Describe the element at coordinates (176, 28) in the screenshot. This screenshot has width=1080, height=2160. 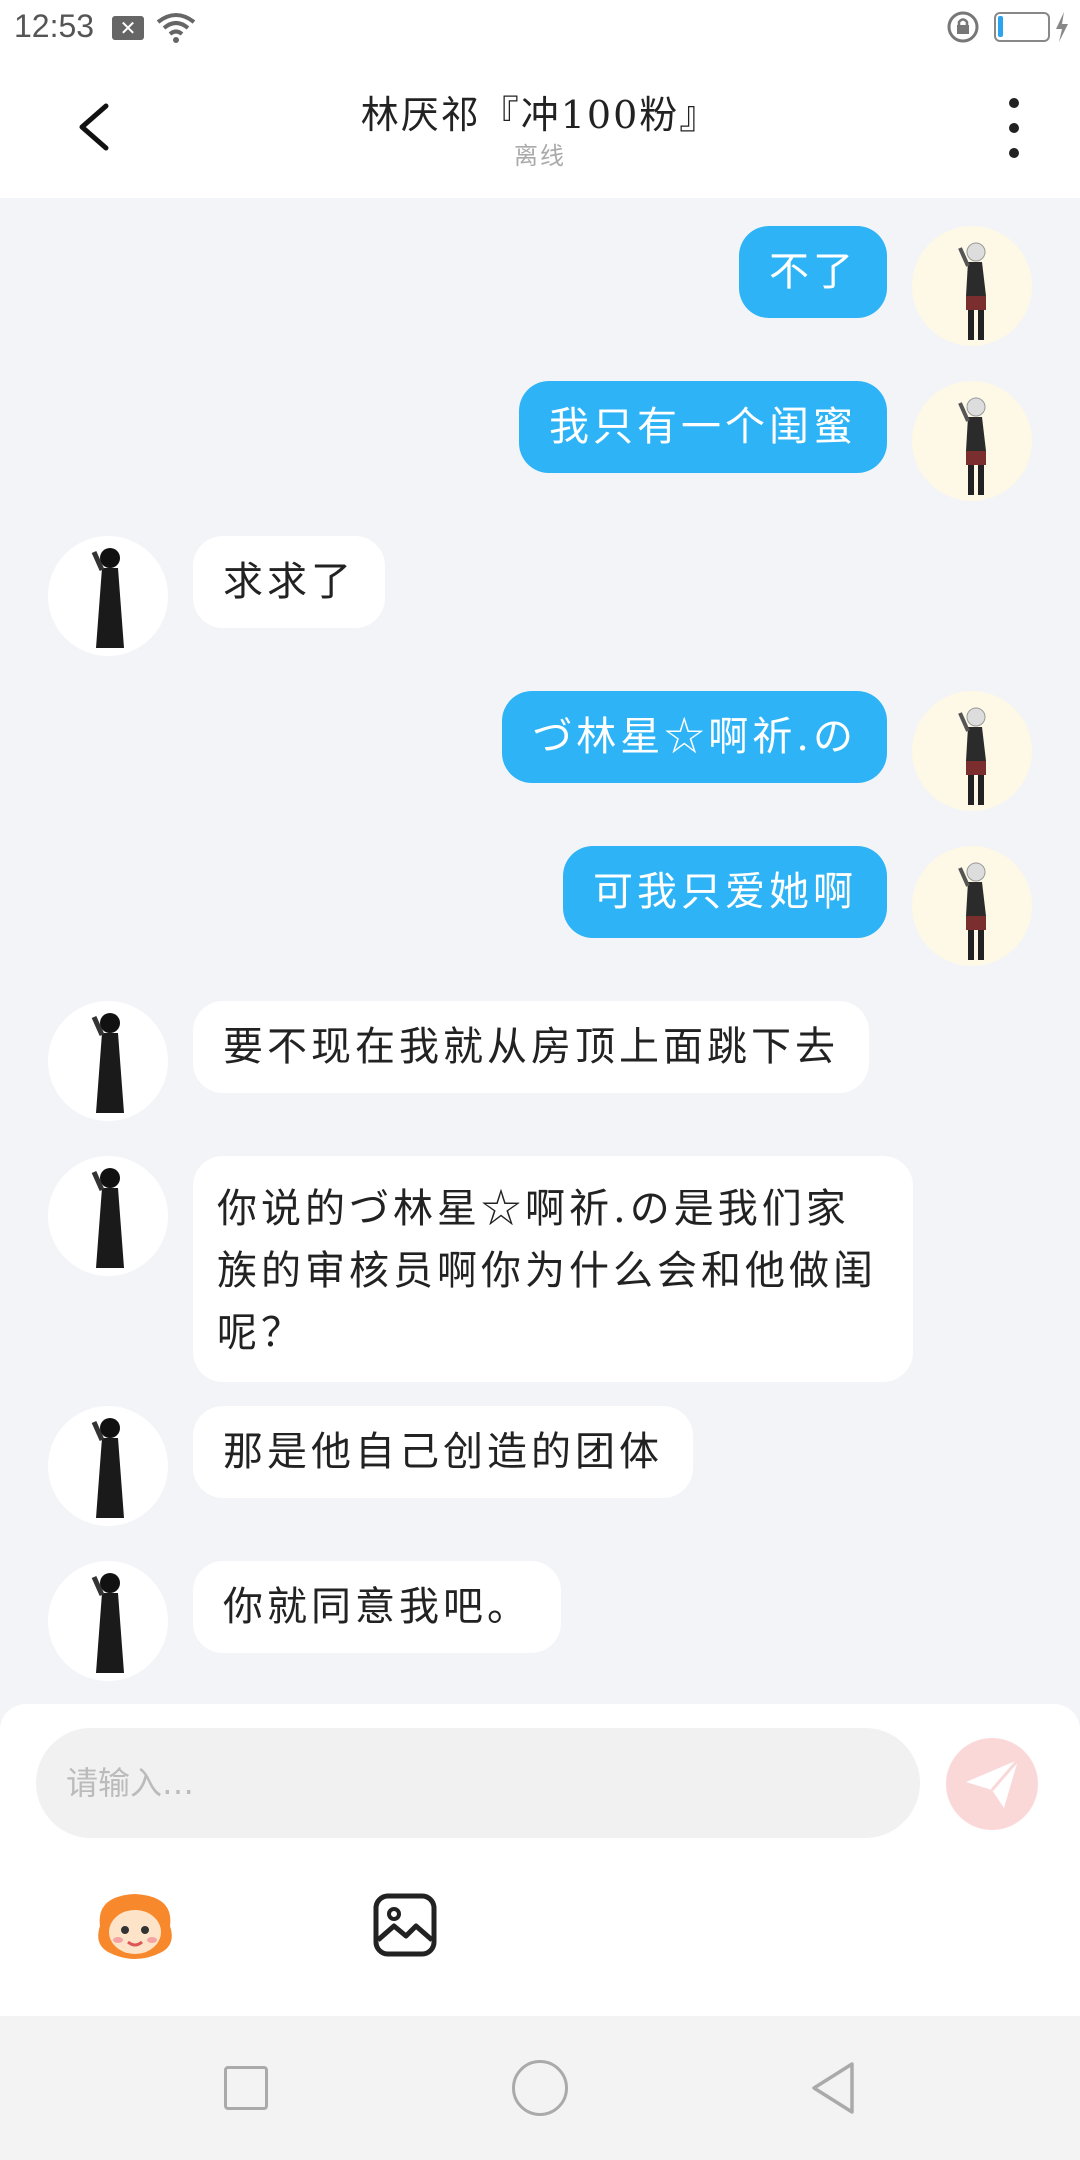
I see `wifi-icon` at that location.